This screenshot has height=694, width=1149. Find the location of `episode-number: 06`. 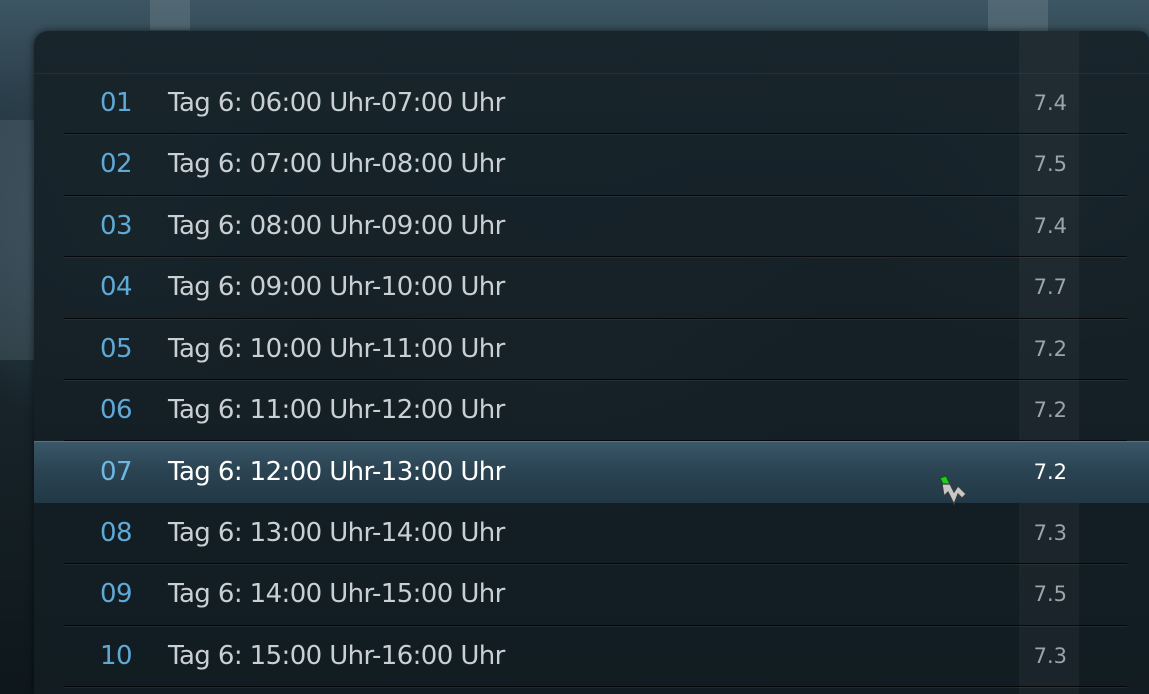

episode-number: 06 is located at coordinates (116, 409).